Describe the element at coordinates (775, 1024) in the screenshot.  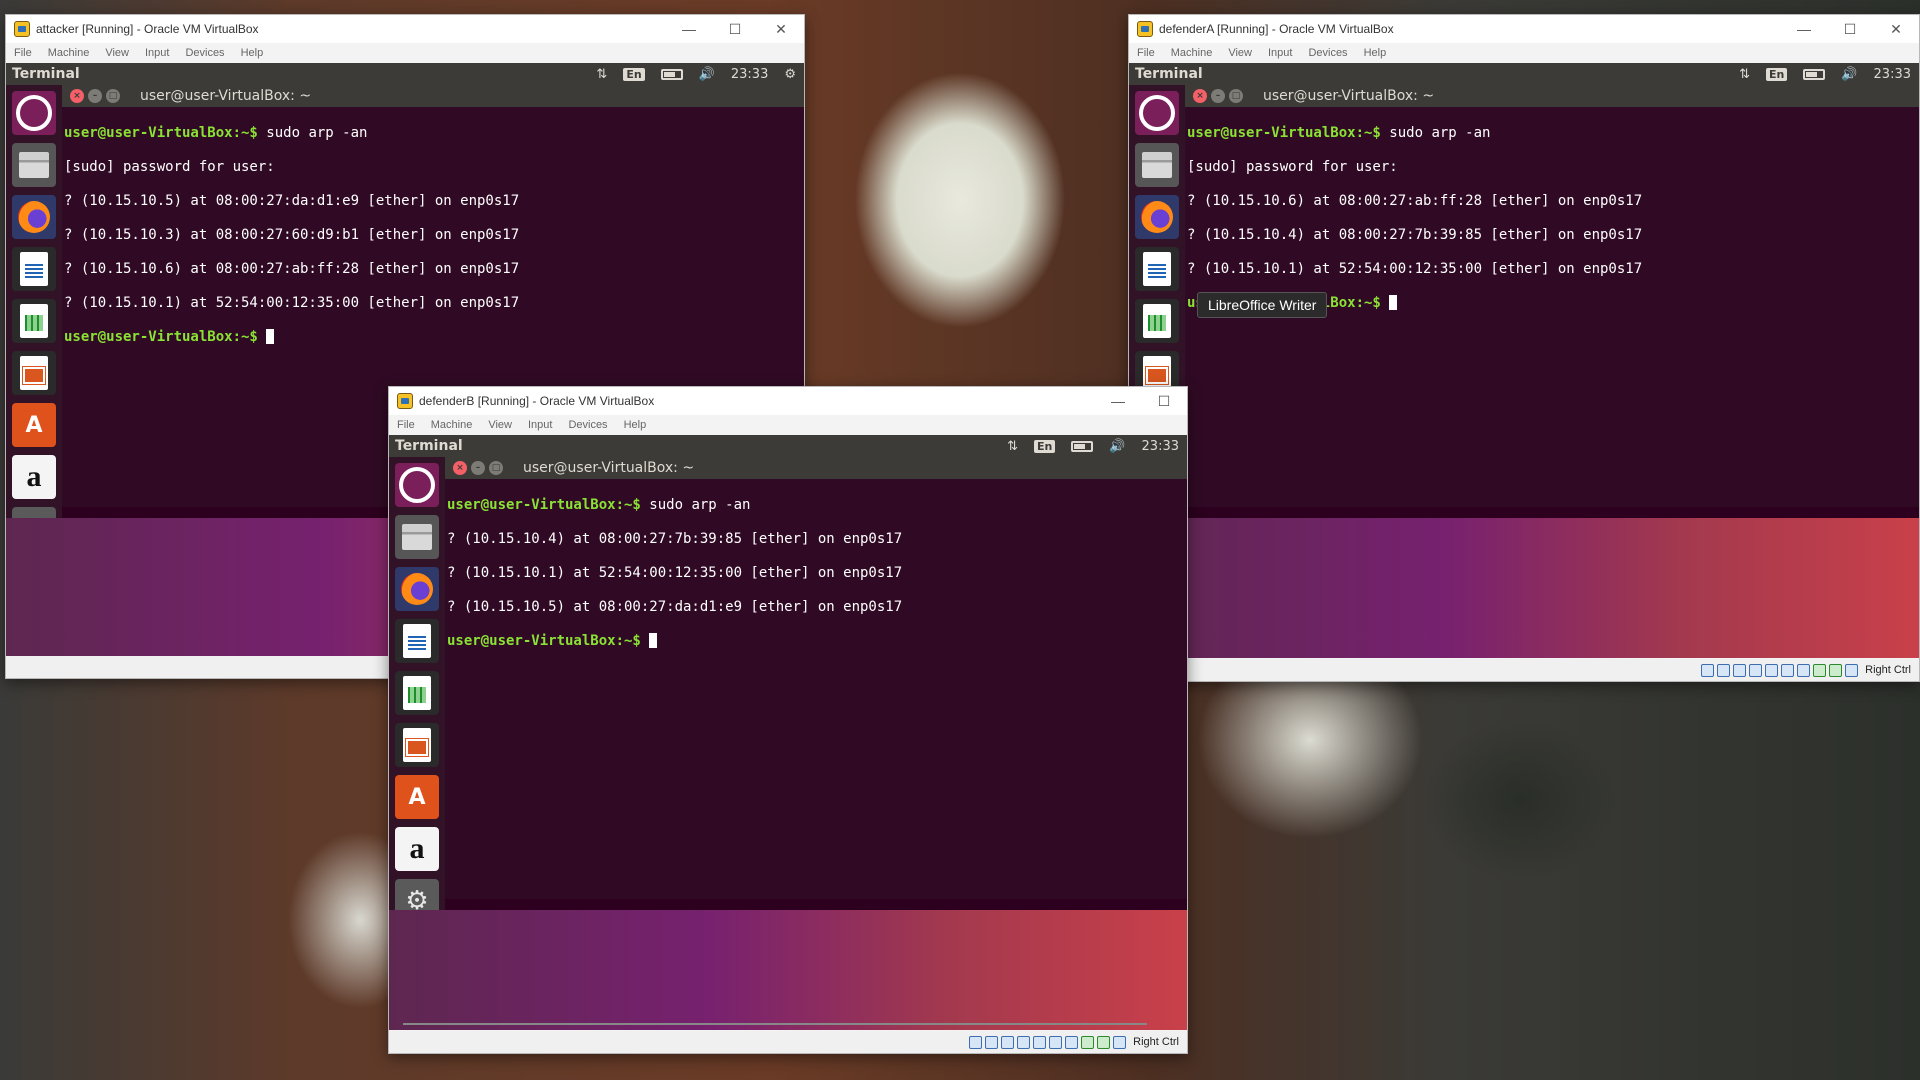
I see `horizontal-scrollbar` at that location.